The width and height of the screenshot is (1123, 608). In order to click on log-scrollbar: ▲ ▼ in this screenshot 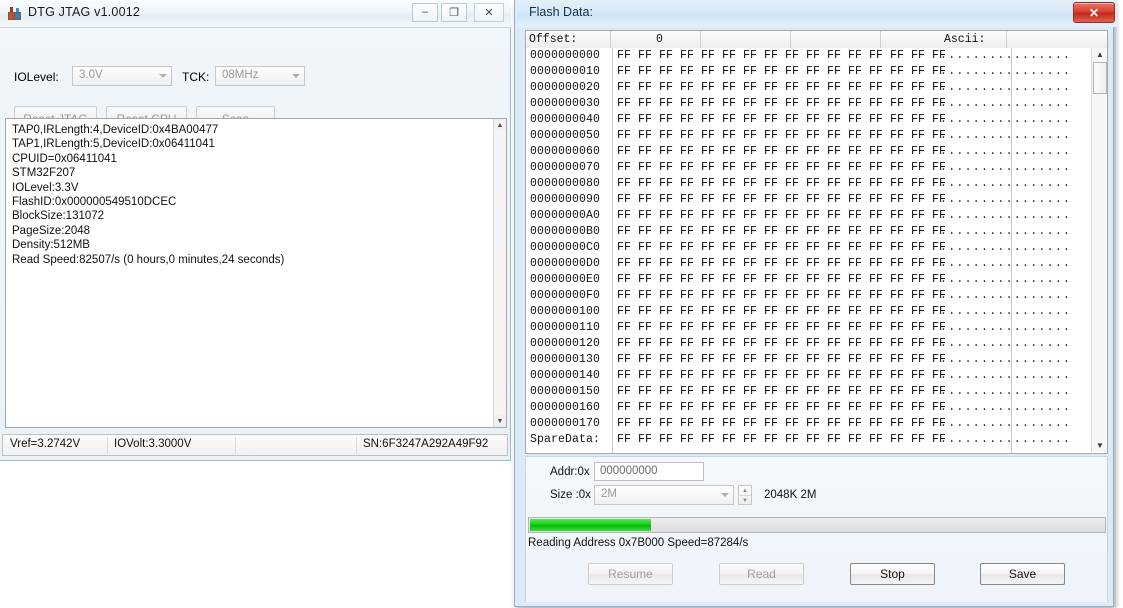, I will do `click(499, 273)`.